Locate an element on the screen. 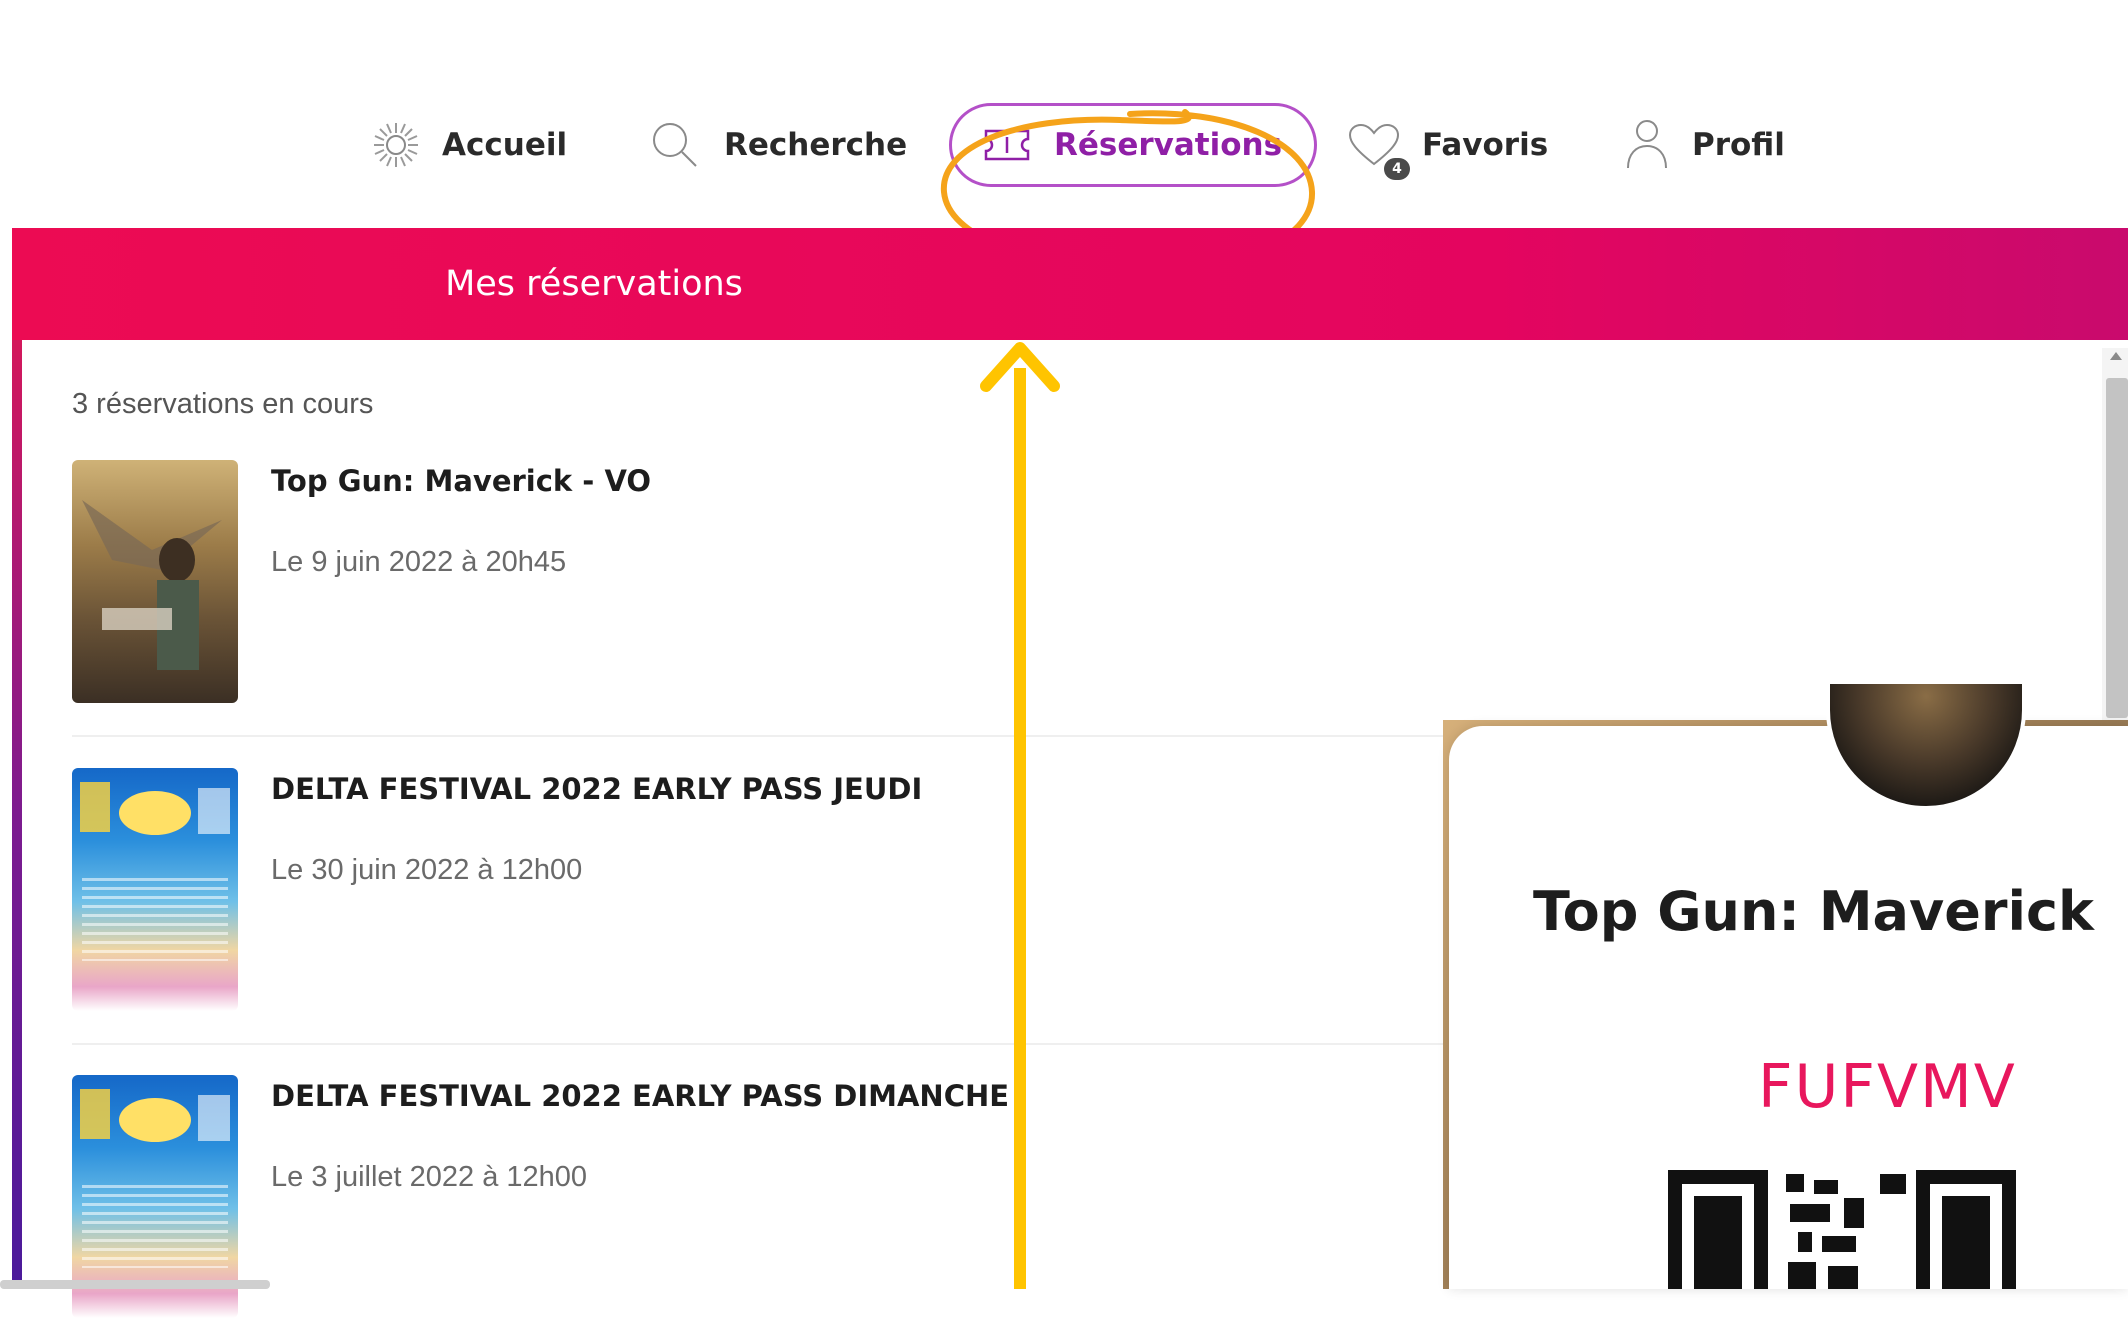 Image resolution: width=2128 pixels, height=1318 pixels. ticket-title: Top Gun: Maverick is located at coordinates (1813, 911).